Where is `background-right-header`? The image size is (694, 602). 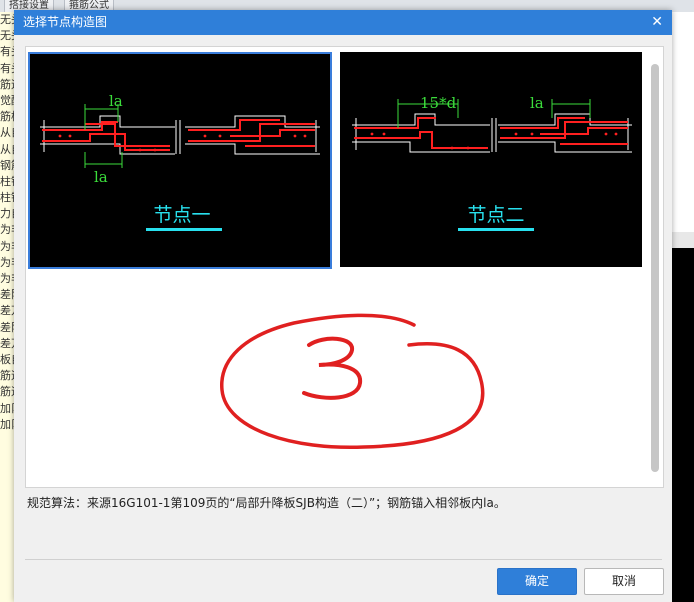 background-right-header is located at coordinates (683, 240).